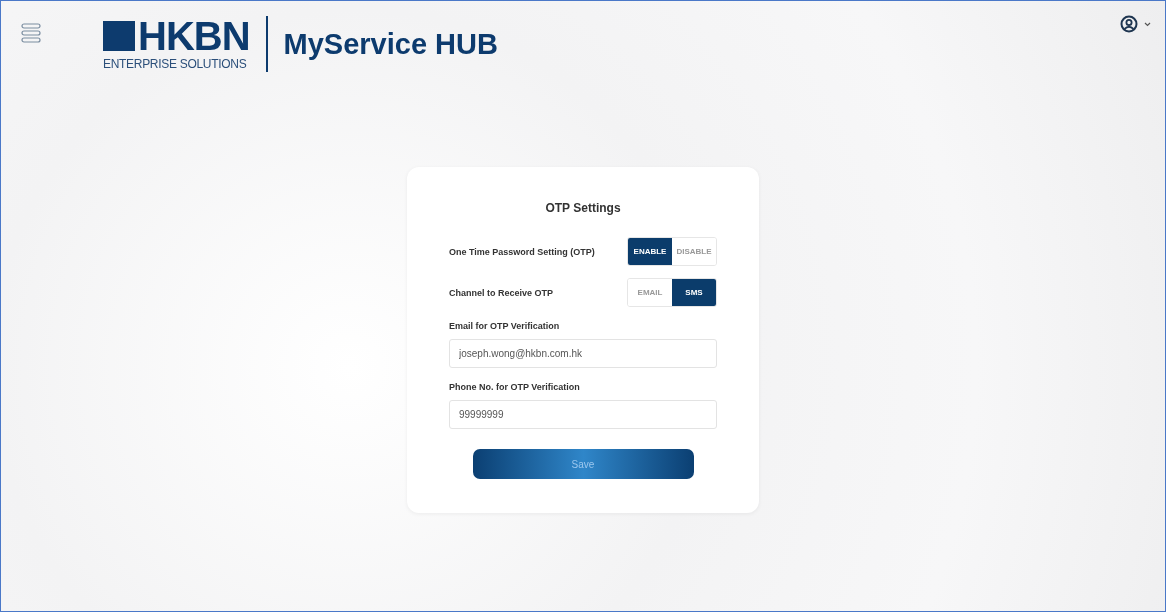  What do you see at coordinates (501, 292) in the screenshot?
I see `toggle-label: Channel to Receive OTP` at bounding box center [501, 292].